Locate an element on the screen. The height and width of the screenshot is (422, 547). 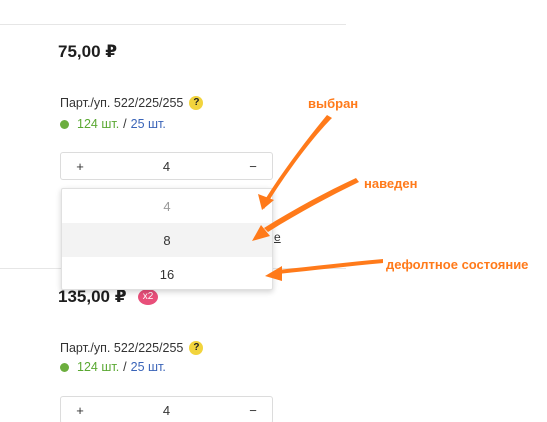
annotation-selected: выбран is located at coordinates (333, 103).